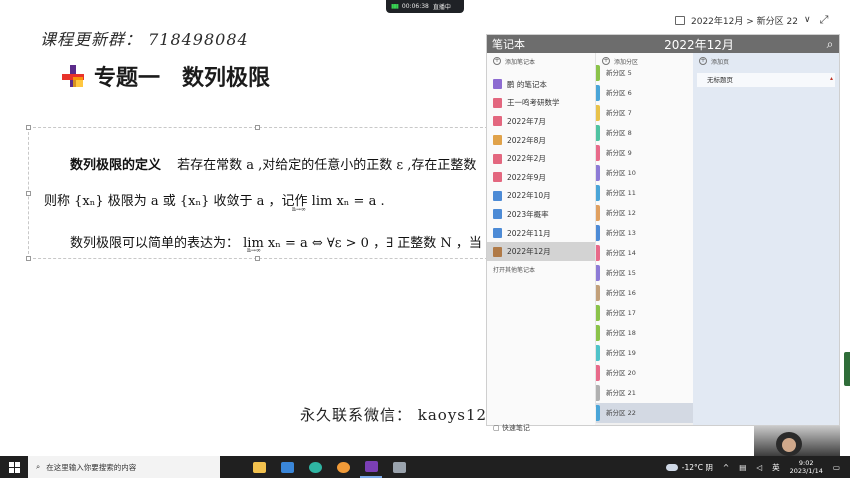  I want to click on notebook-label: 鹏 的笔记本, so click(527, 84).